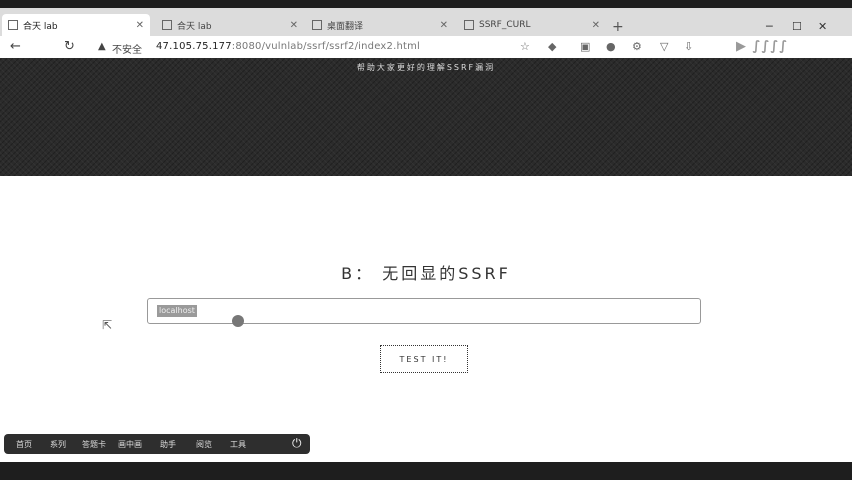  Describe the element at coordinates (525, 46) in the screenshot. I see `star-icon: ☆` at that location.